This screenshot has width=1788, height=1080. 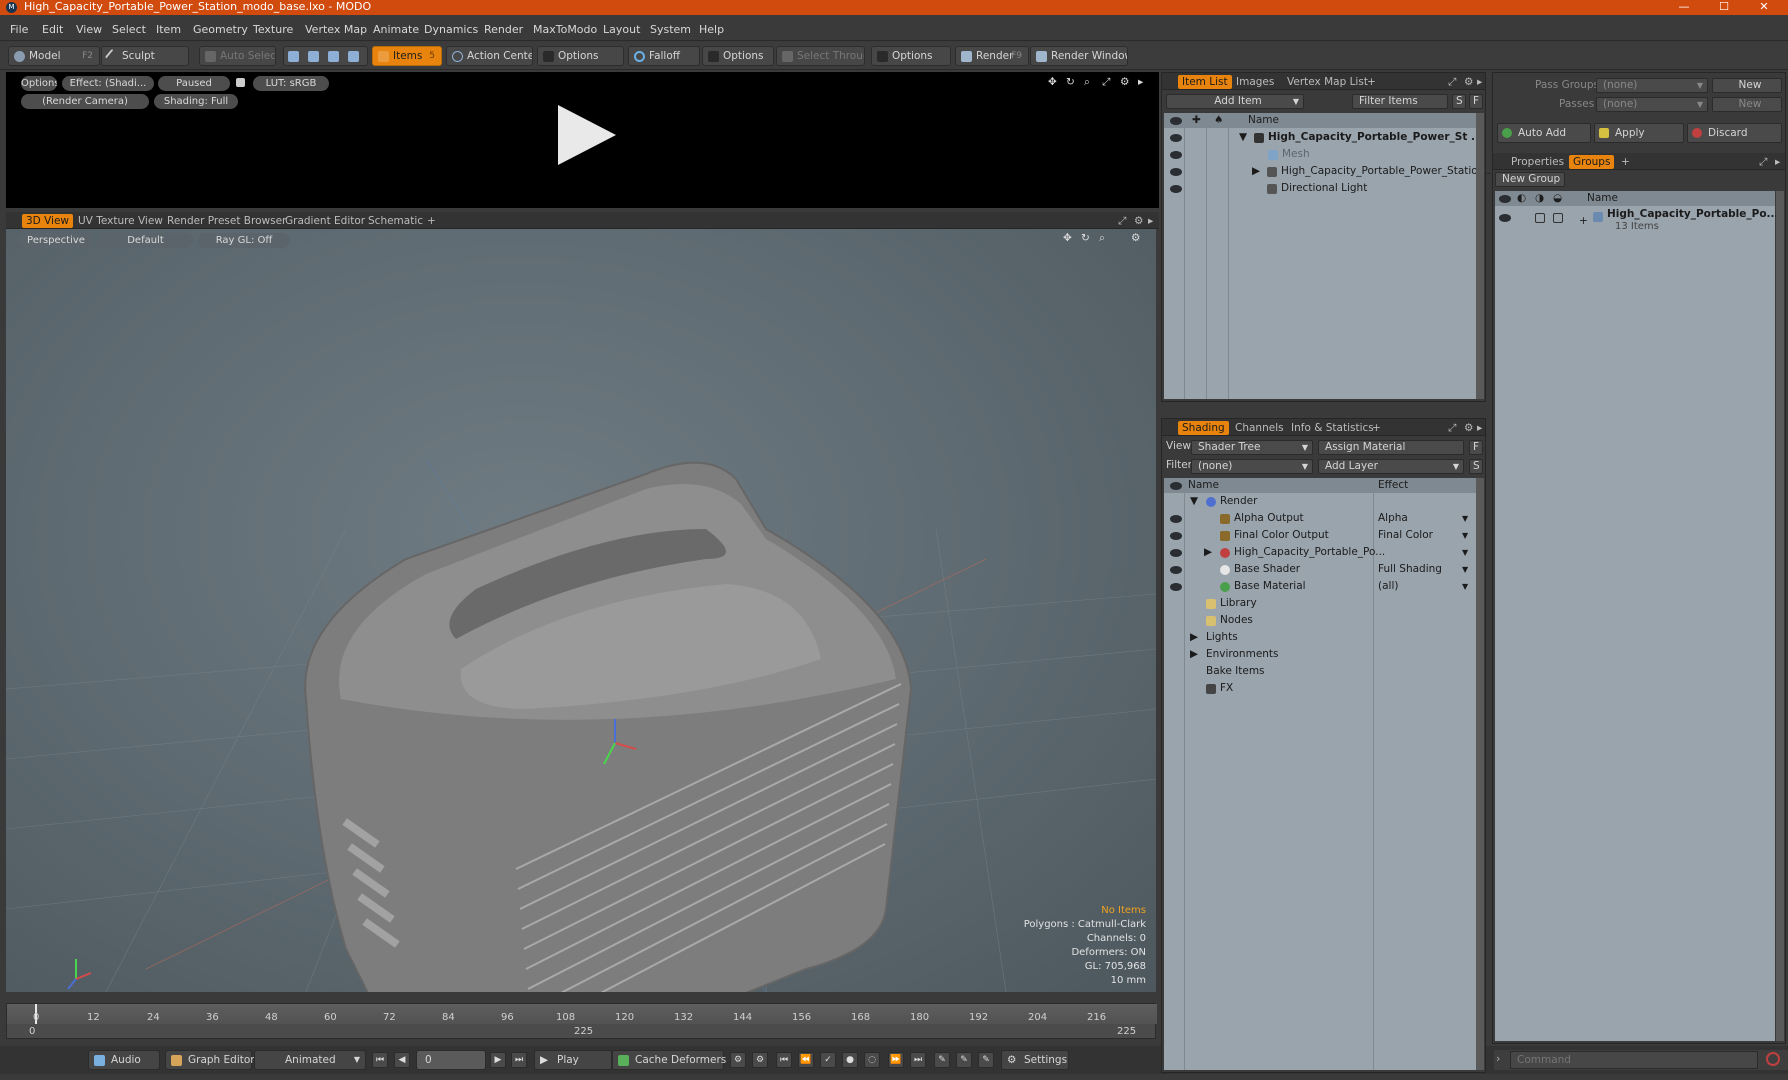 What do you see at coordinates (1539, 198) in the screenshot?
I see `lock-column-icon: ◑` at bounding box center [1539, 198].